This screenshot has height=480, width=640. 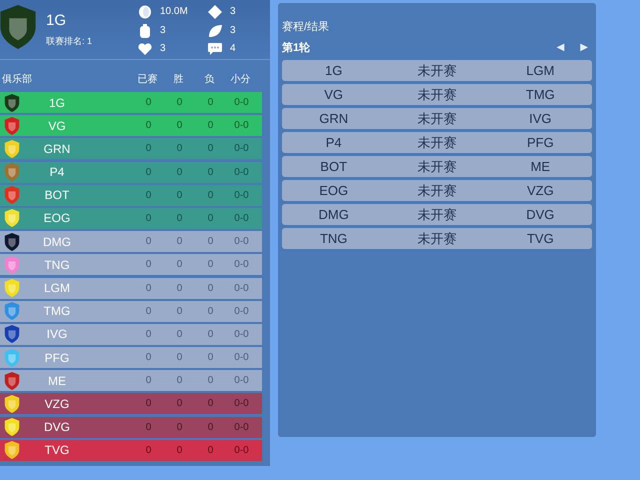 What do you see at coordinates (131, 450) in the screenshot?
I see `standings-row: TVG 0 0 0 0-0` at bounding box center [131, 450].